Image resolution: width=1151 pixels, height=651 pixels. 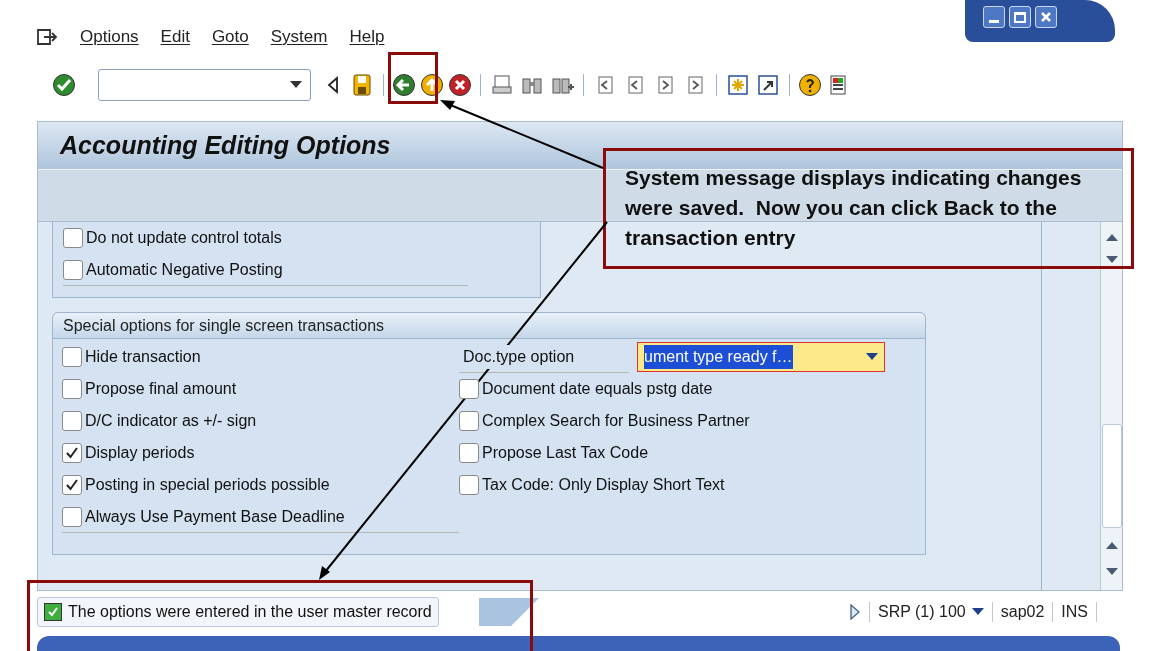 I want to click on menu-icon, so click(x=47, y=37).